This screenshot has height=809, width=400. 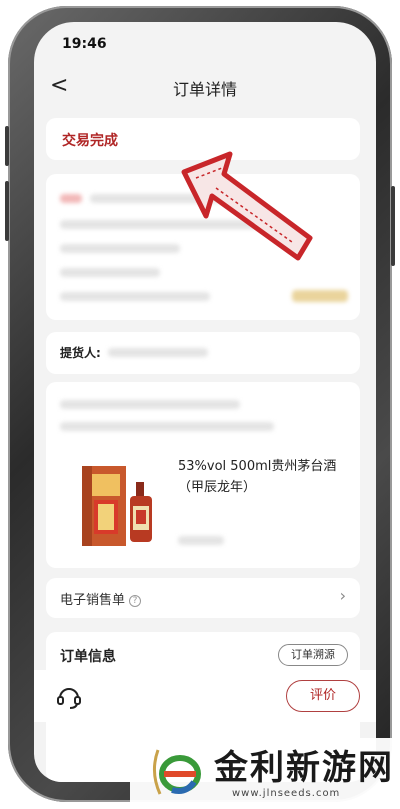 What do you see at coordinates (320, 296) in the screenshot?
I see `blurred-badge` at bounding box center [320, 296].